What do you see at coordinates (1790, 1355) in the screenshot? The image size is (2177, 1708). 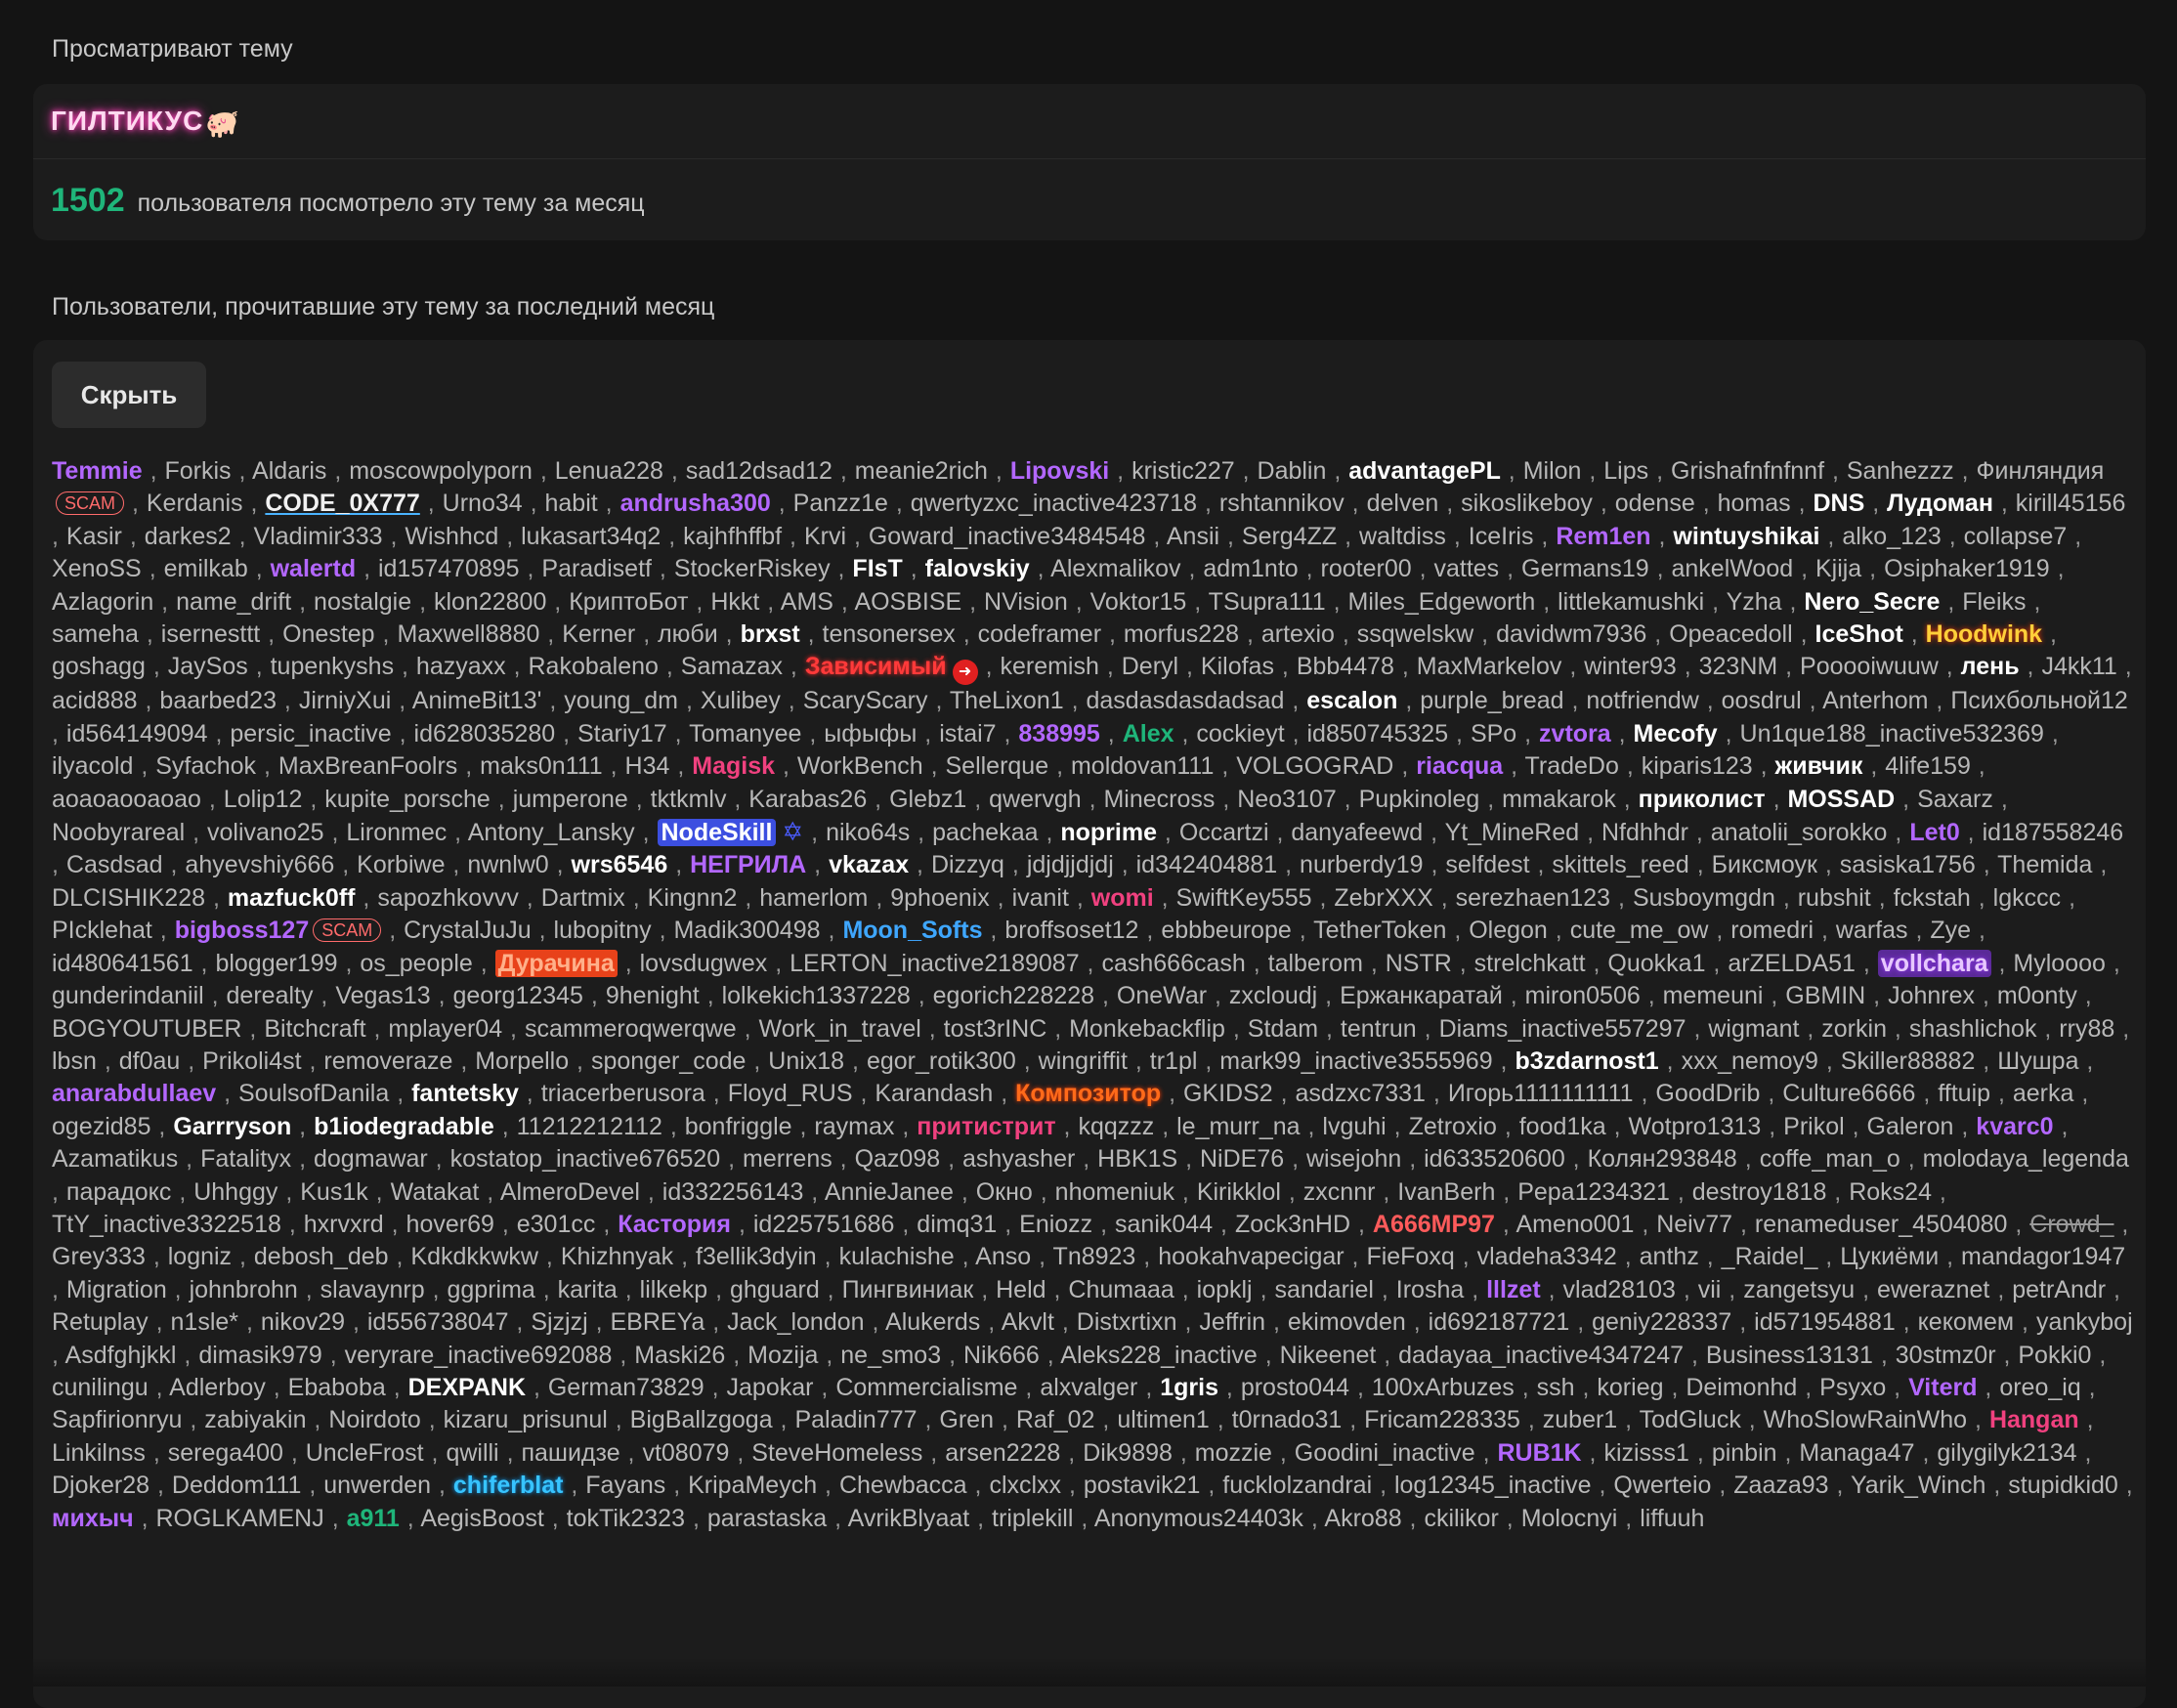 I see `user-link: Business13131` at bounding box center [1790, 1355].